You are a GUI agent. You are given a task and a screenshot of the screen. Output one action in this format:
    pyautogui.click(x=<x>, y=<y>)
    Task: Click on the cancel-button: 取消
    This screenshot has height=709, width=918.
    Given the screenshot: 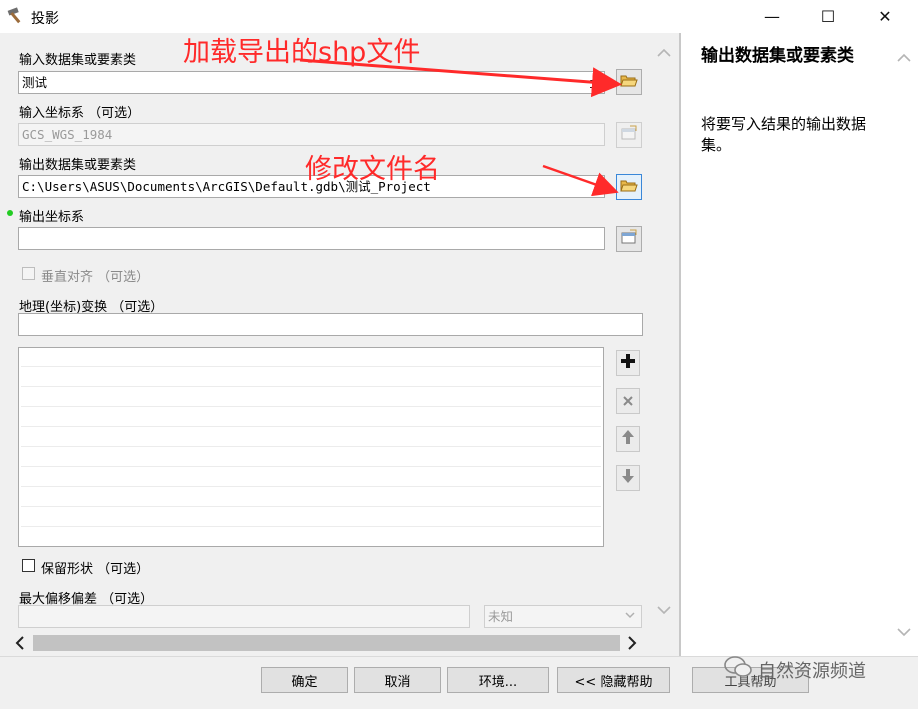 What is the action you would take?
    pyautogui.click(x=397, y=680)
    